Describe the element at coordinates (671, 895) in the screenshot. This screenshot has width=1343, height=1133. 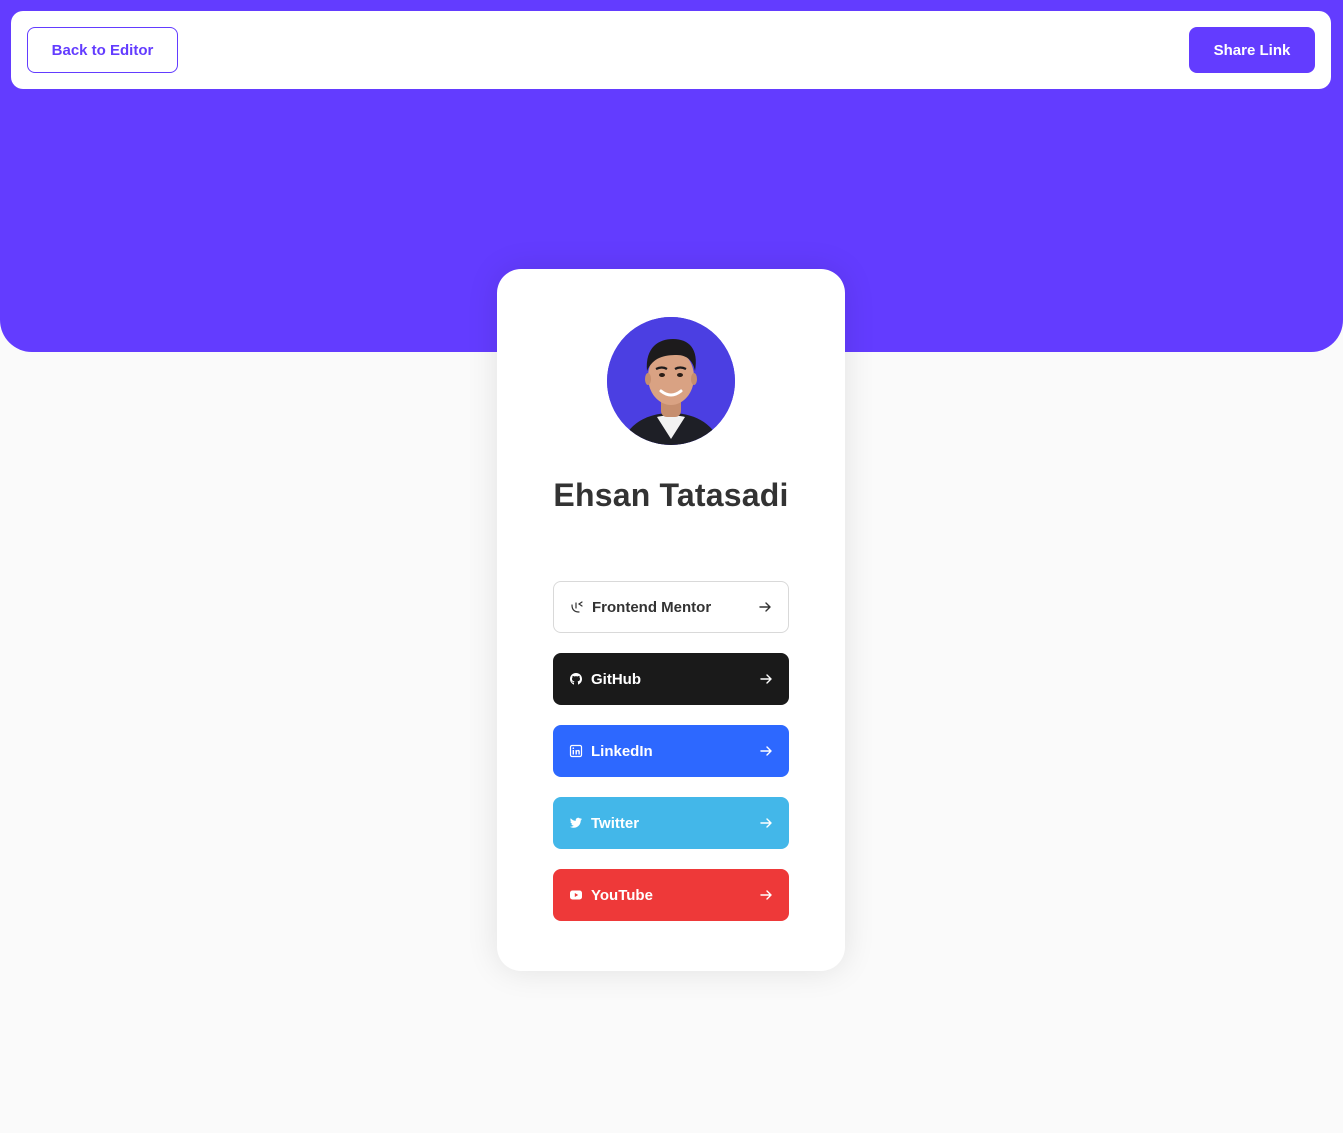
I see `link-youtube: YouTube` at that location.